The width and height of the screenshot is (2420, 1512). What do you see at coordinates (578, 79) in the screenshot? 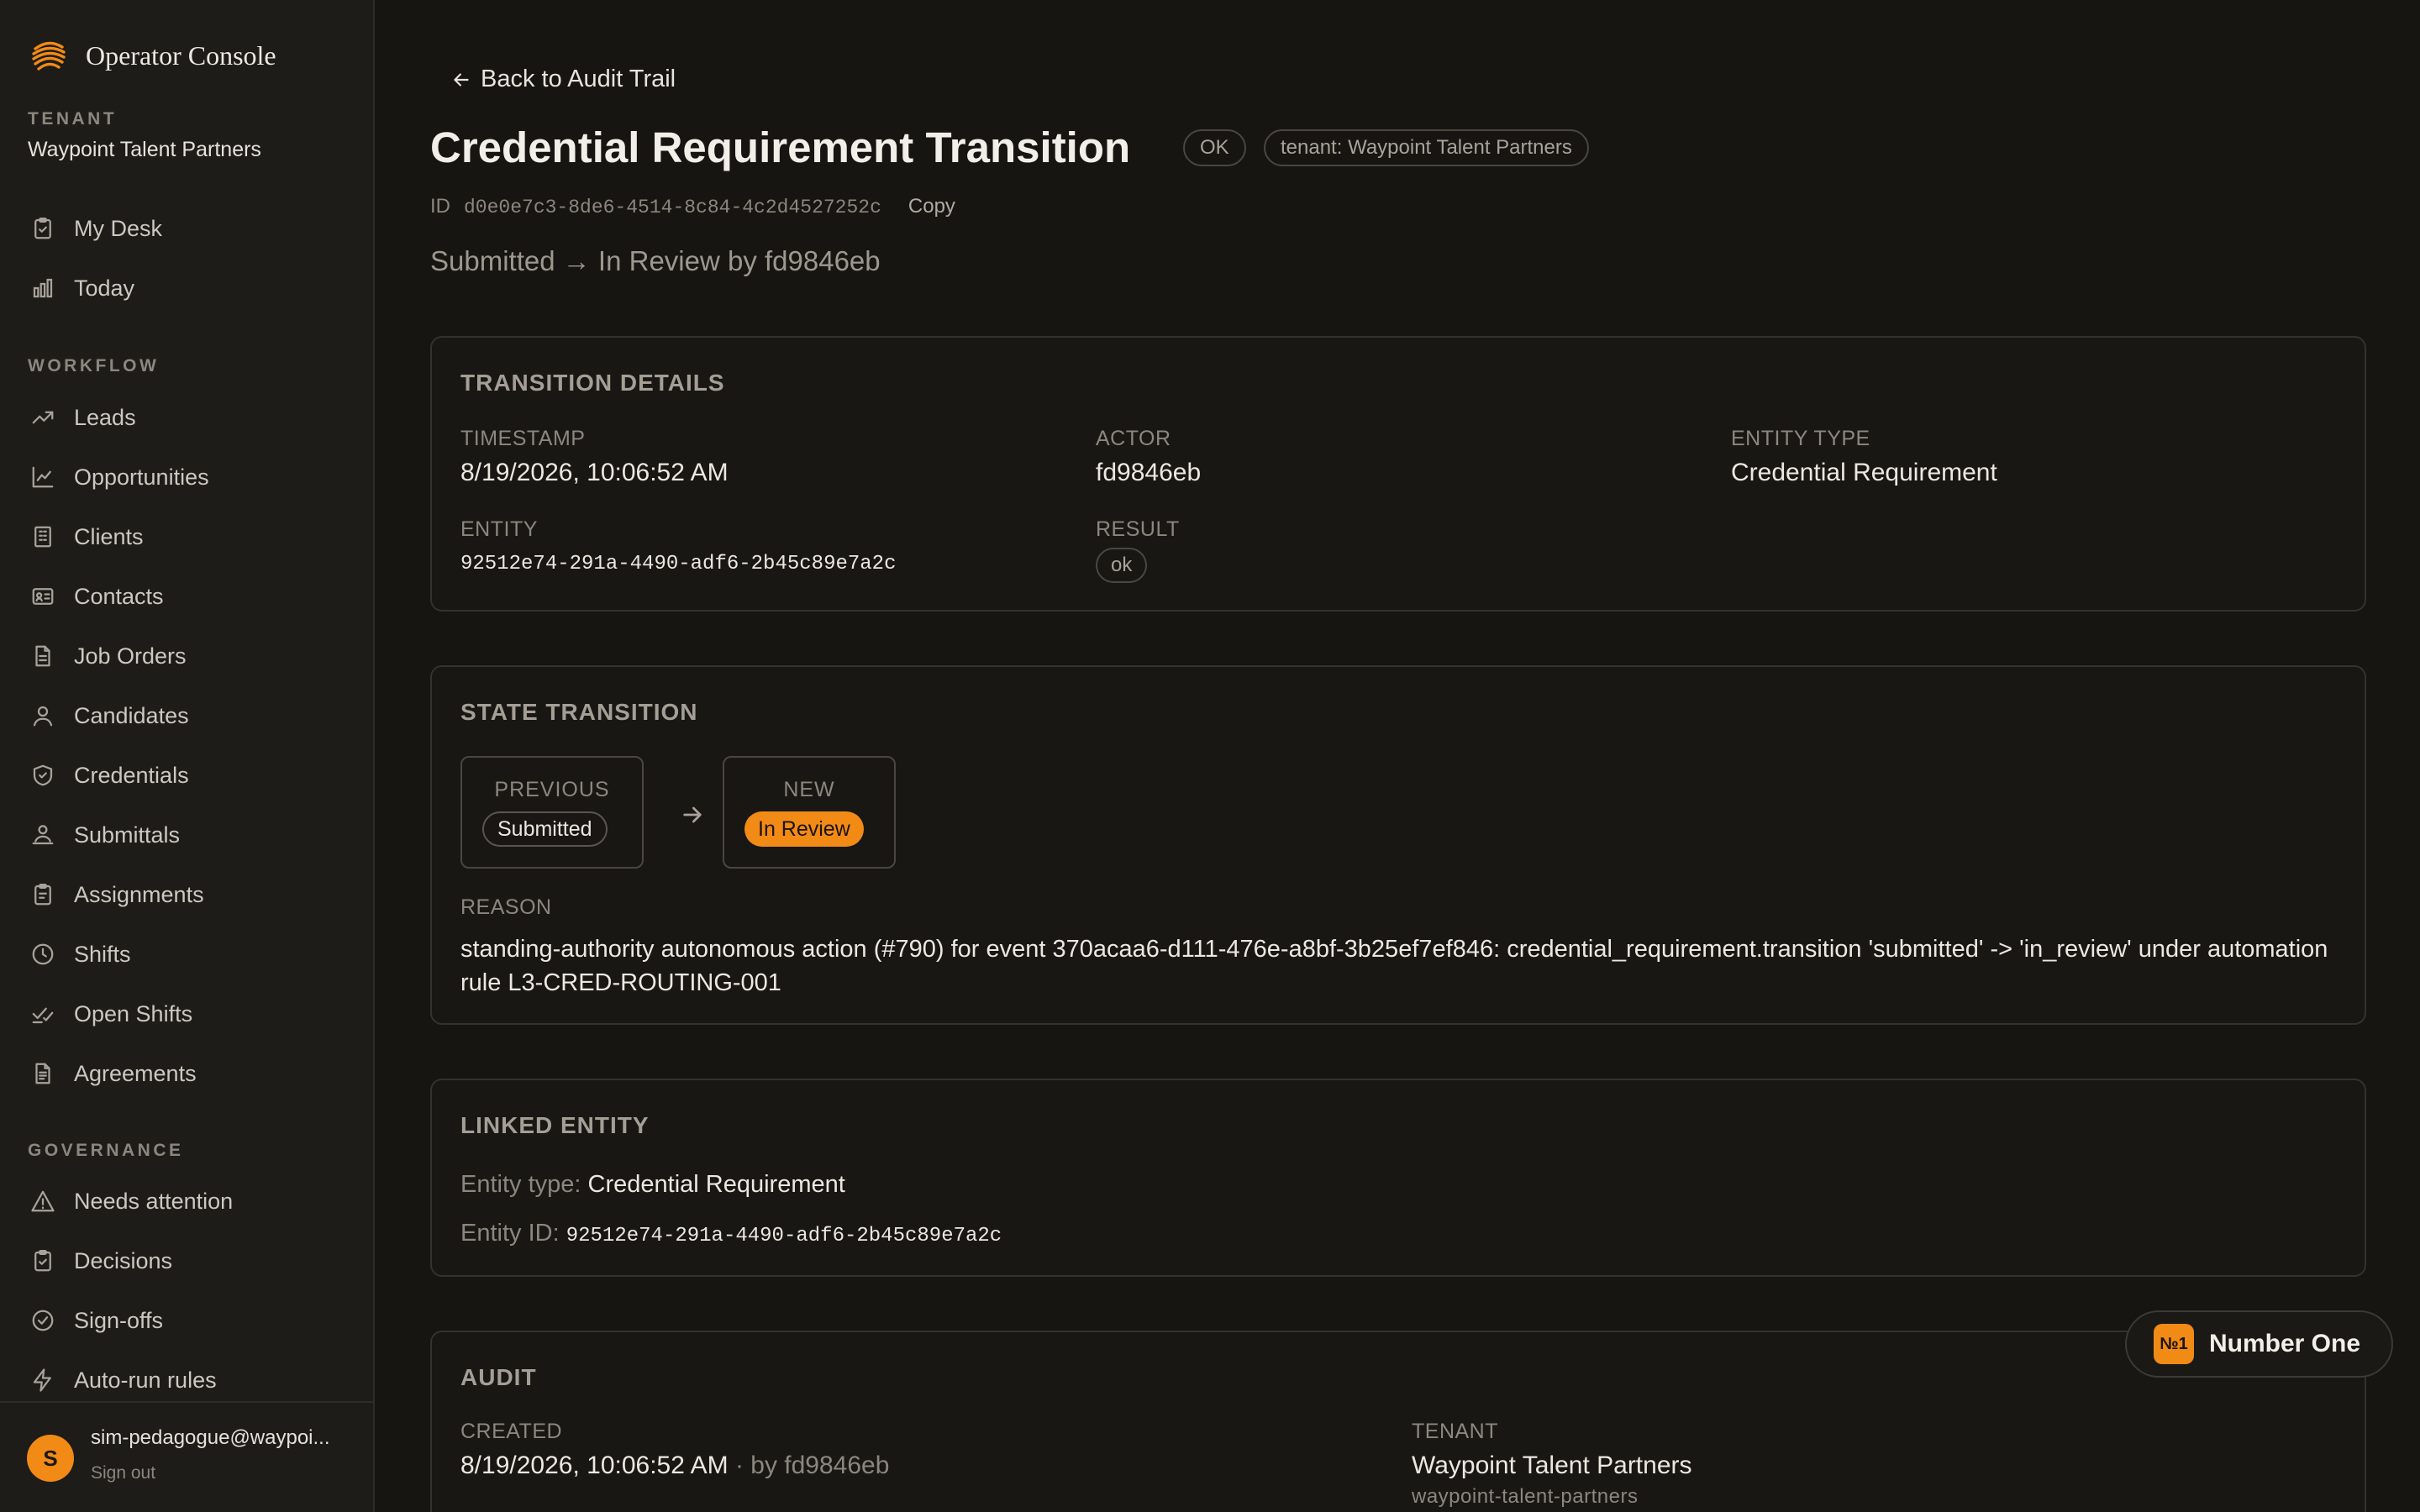
I see `back-link-label: Back to Audit Trail` at bounding box center [578, 79].